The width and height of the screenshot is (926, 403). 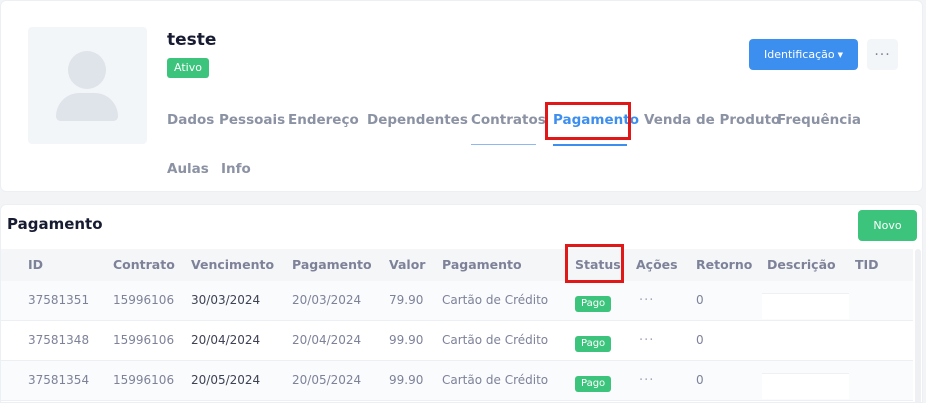 I want to click on avatar-body-shape, so click(x=87, y=107).